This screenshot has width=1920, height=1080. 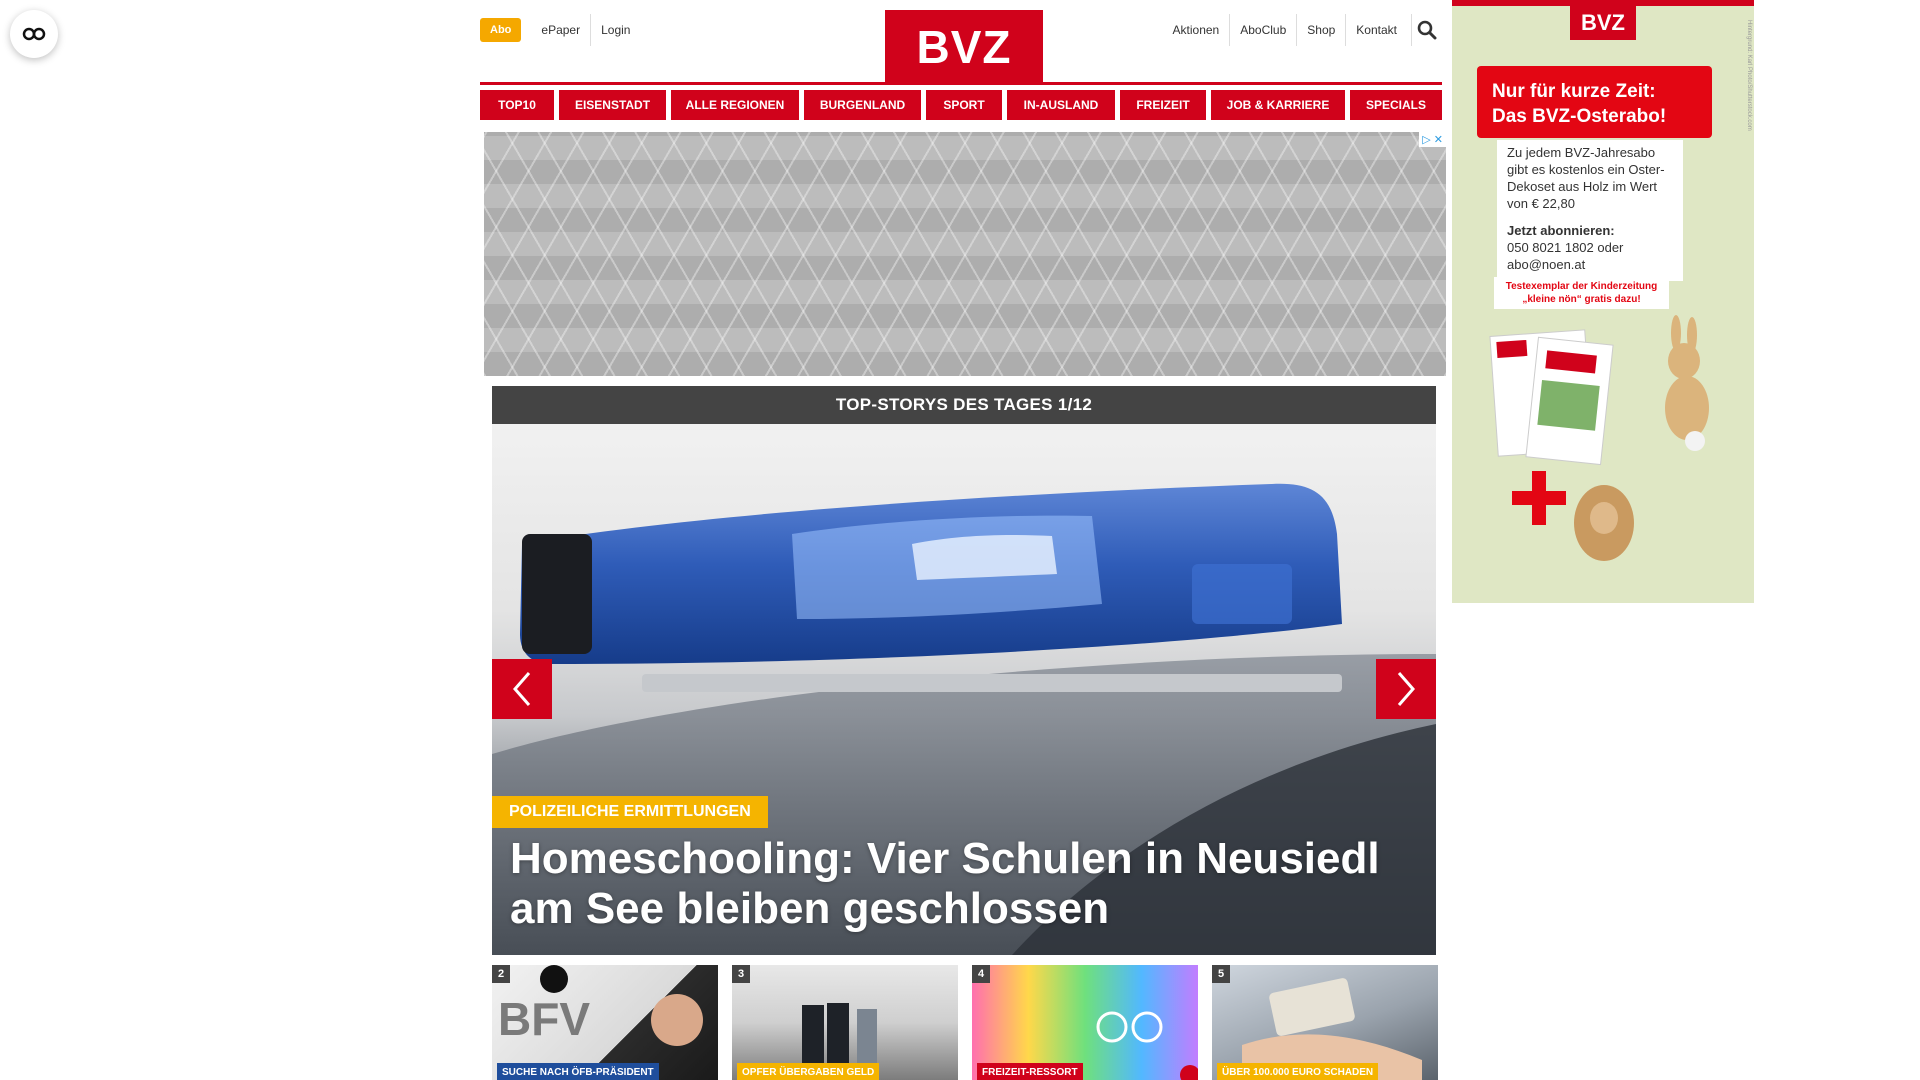 What do you see at coordinates (501, 30) in the screenshot?
I see `abo-button: Abo` at bounding box center [501, 30].